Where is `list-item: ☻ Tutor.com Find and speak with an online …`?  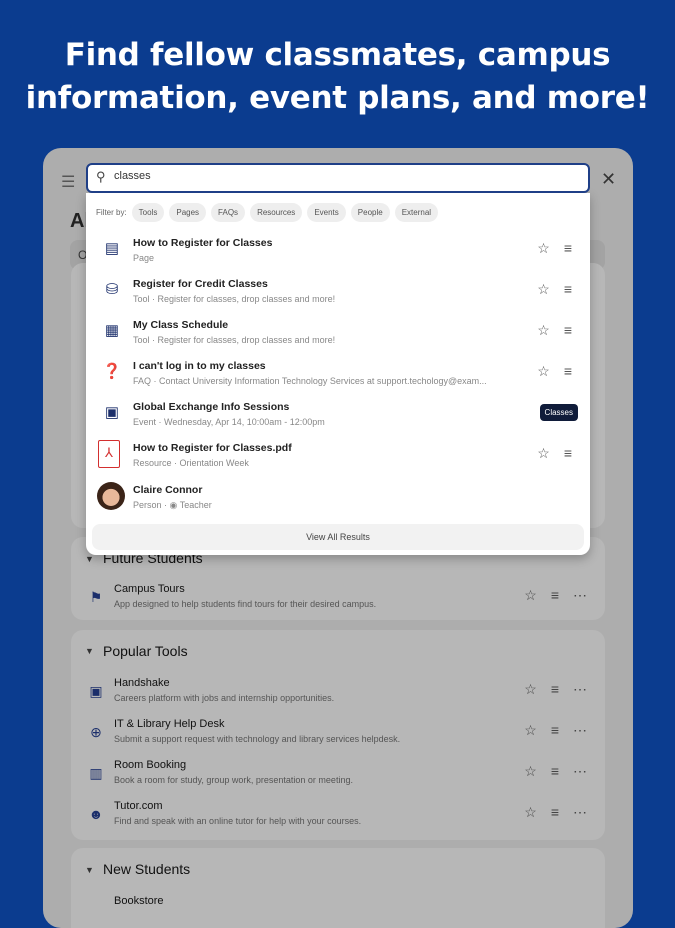
list-item: ☻ Tutor.com Find and speak with an online … is located at coordinates (338, 818).